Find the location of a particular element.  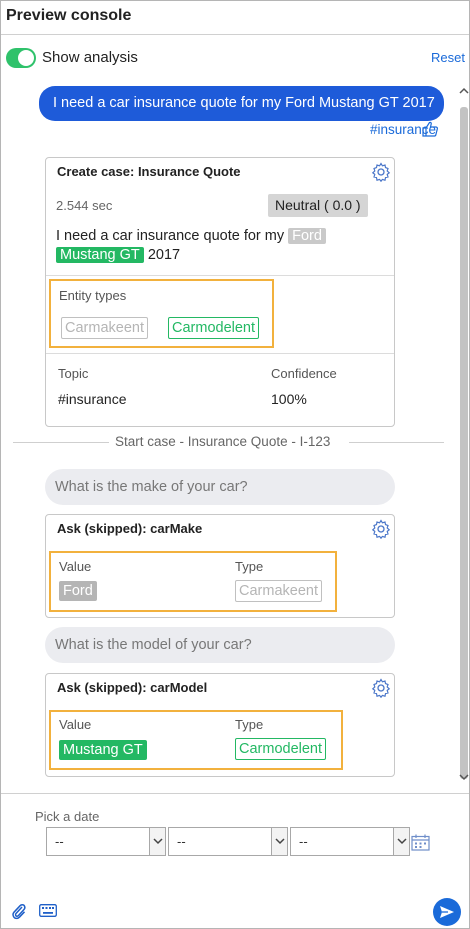

value-chip-ford: Ford is located at coordinates (78, 591).